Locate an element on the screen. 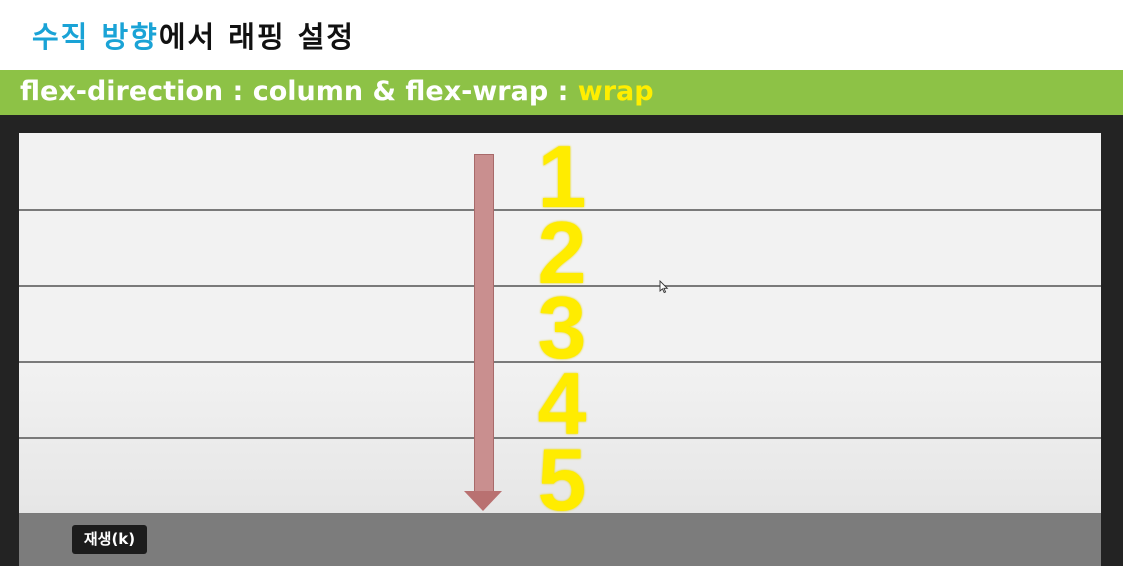  play-tooltip: 재생(k) is located at coordinates (109, 539).